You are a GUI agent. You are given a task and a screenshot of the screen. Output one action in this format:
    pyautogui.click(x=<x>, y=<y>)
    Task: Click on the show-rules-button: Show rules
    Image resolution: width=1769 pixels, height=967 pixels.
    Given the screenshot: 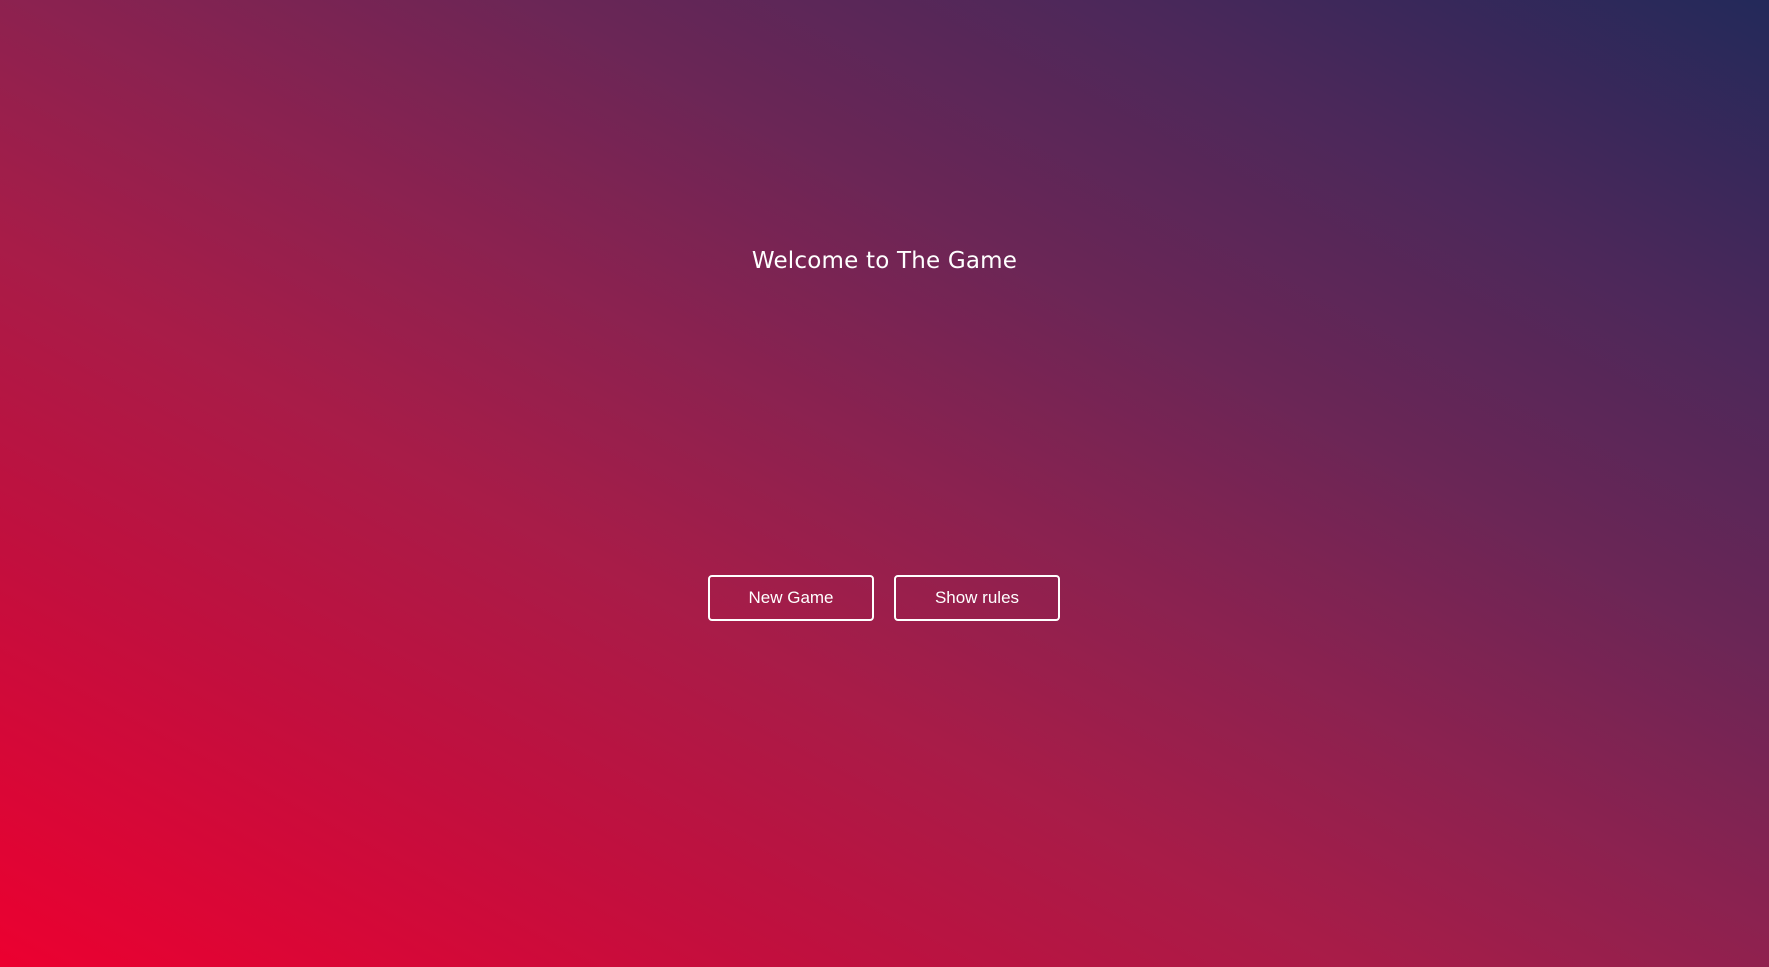 What is the action you would take?
    pyautogui.click(x=977, y=598)
    